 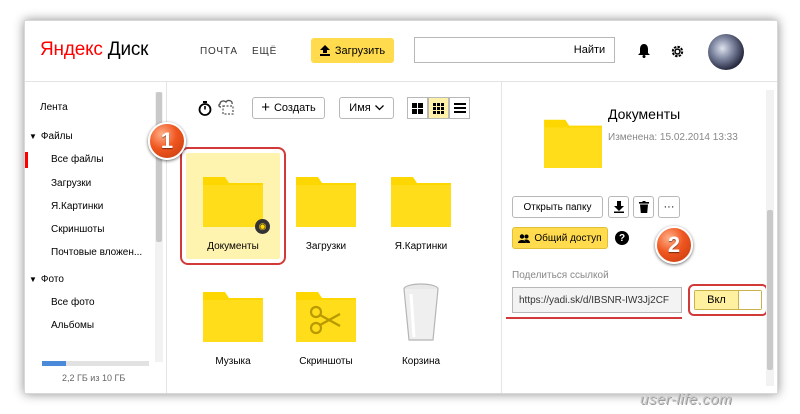 I want to click on nav-mail: ПОЧТА, so click(x=219, y=51).